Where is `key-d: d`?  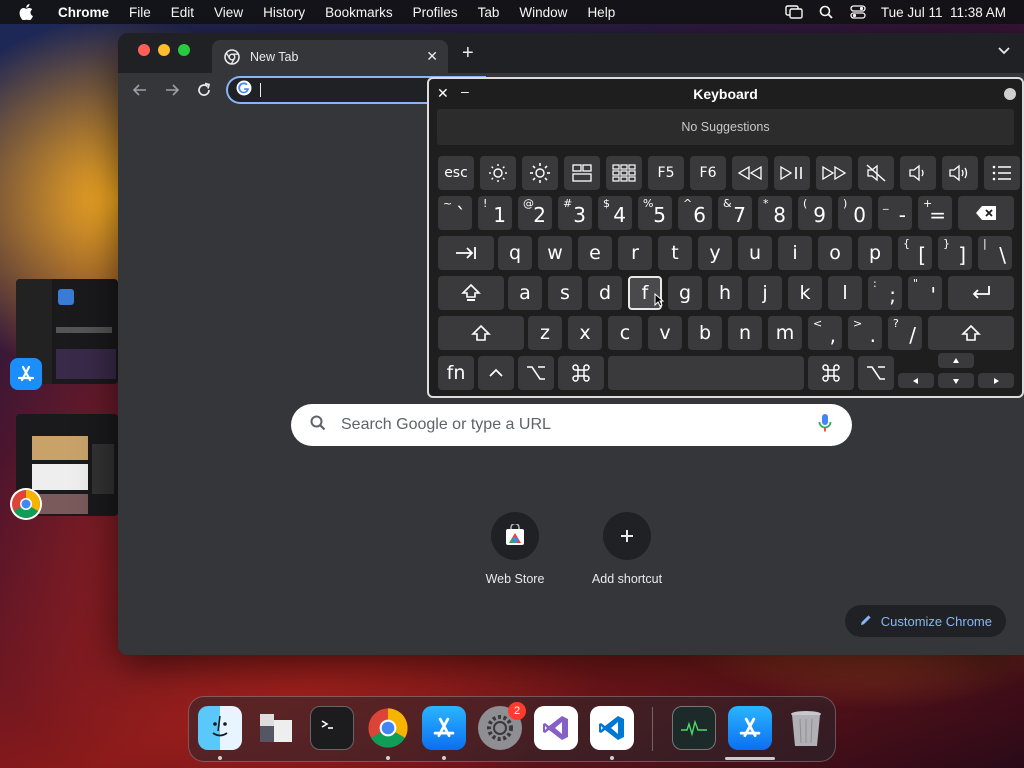 key-d: d is located at coordinates (605, 293).